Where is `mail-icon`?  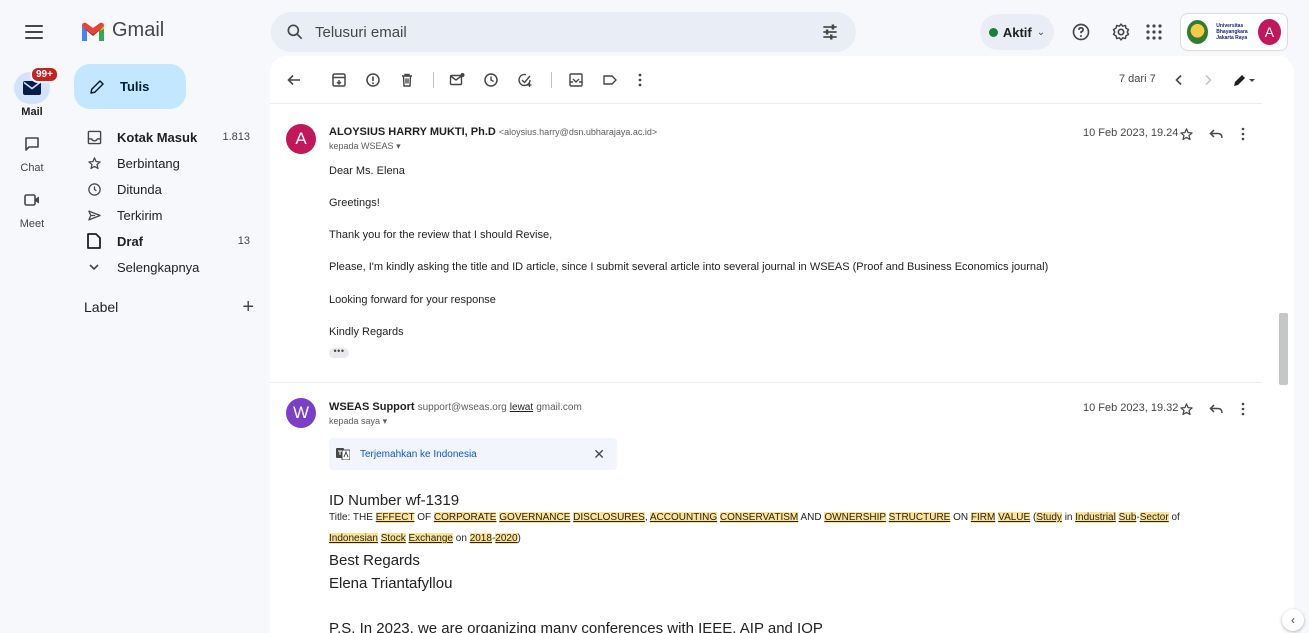
mail-icon is located at coordinates (32, 88).